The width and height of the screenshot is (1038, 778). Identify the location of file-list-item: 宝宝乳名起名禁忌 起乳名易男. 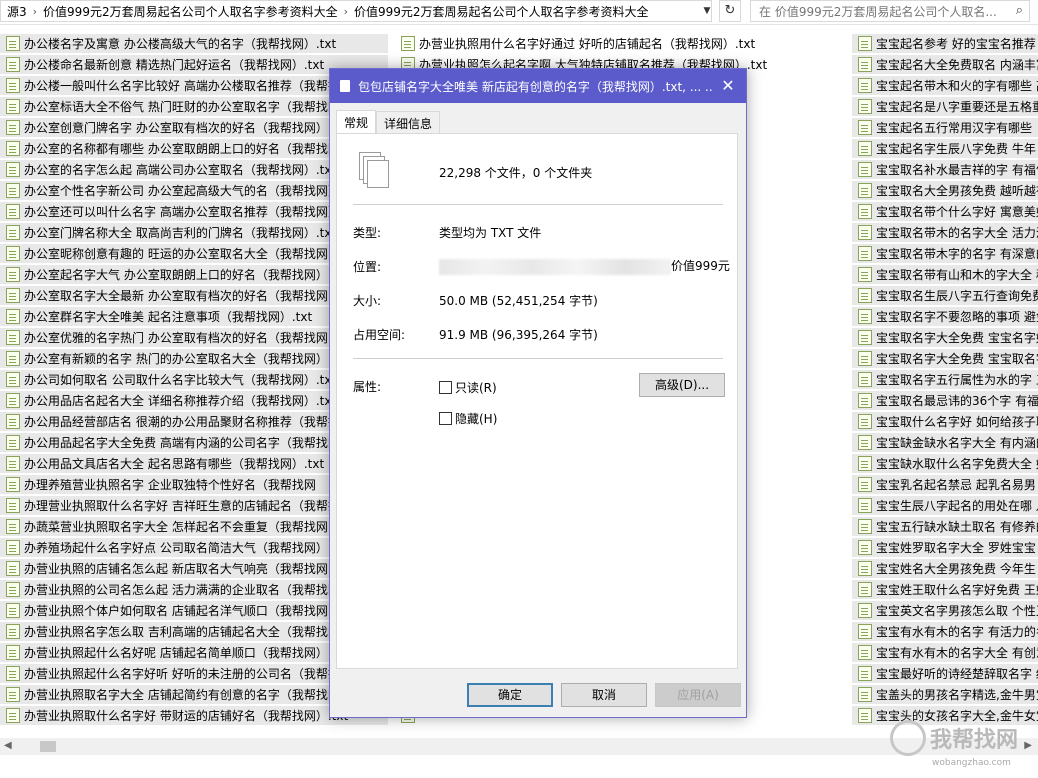
(945, 484).